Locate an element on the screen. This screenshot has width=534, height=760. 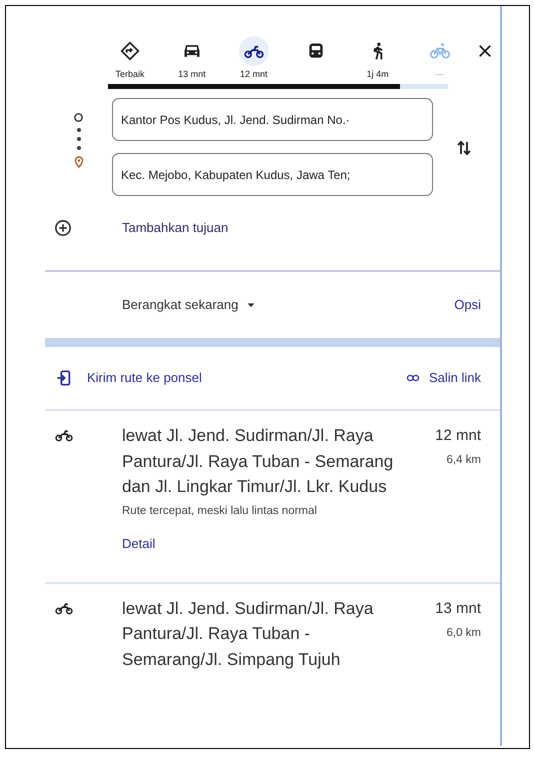
travel-mode-tab: 12 mnt is located at coordinates (253, 60).